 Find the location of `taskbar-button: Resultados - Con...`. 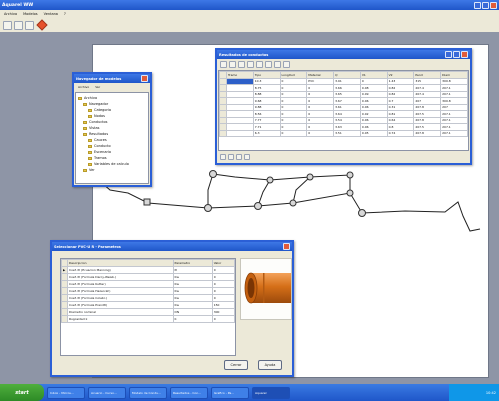

taskbar-button: Resultados - Con... is located at coordinates (189, 392).